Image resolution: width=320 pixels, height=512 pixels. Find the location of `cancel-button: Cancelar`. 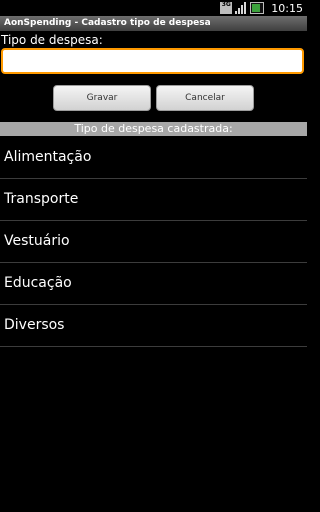

cancel-button: Cancelar is located at coordinates (205, 98).